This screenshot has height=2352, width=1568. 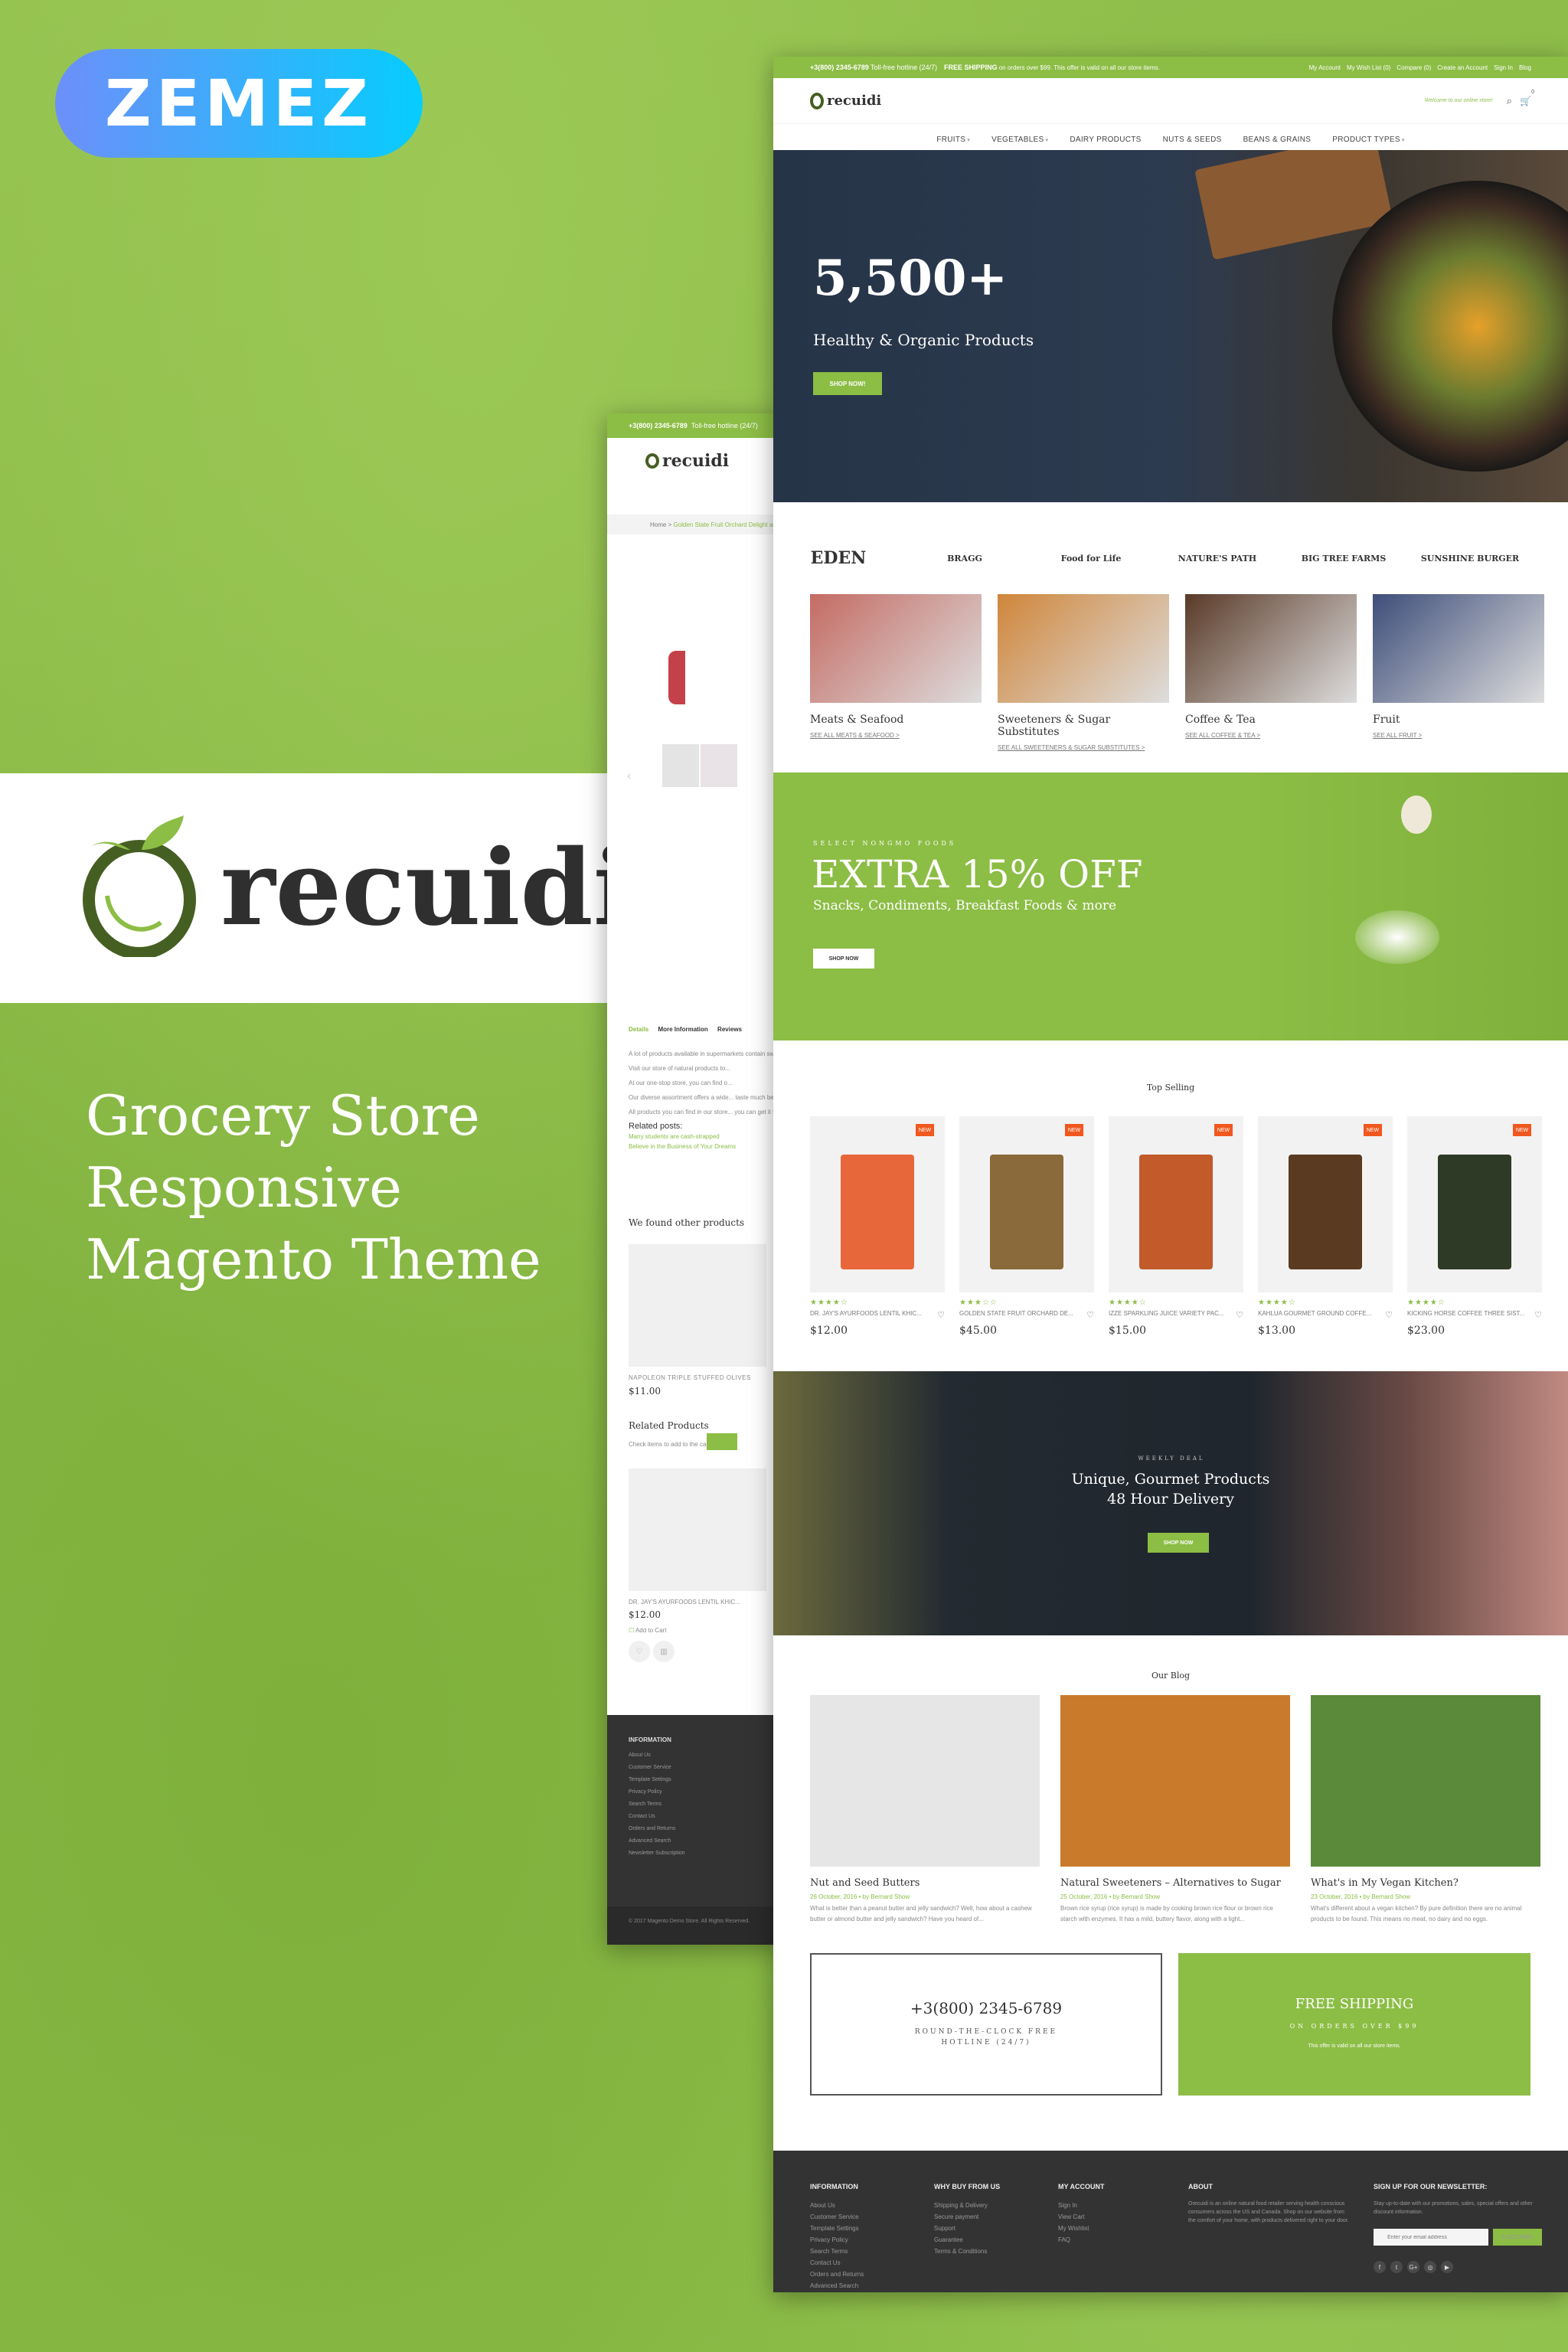 I want to click on pp-footer-link: Newsletter Subscription, so click(x=695, y=1853).